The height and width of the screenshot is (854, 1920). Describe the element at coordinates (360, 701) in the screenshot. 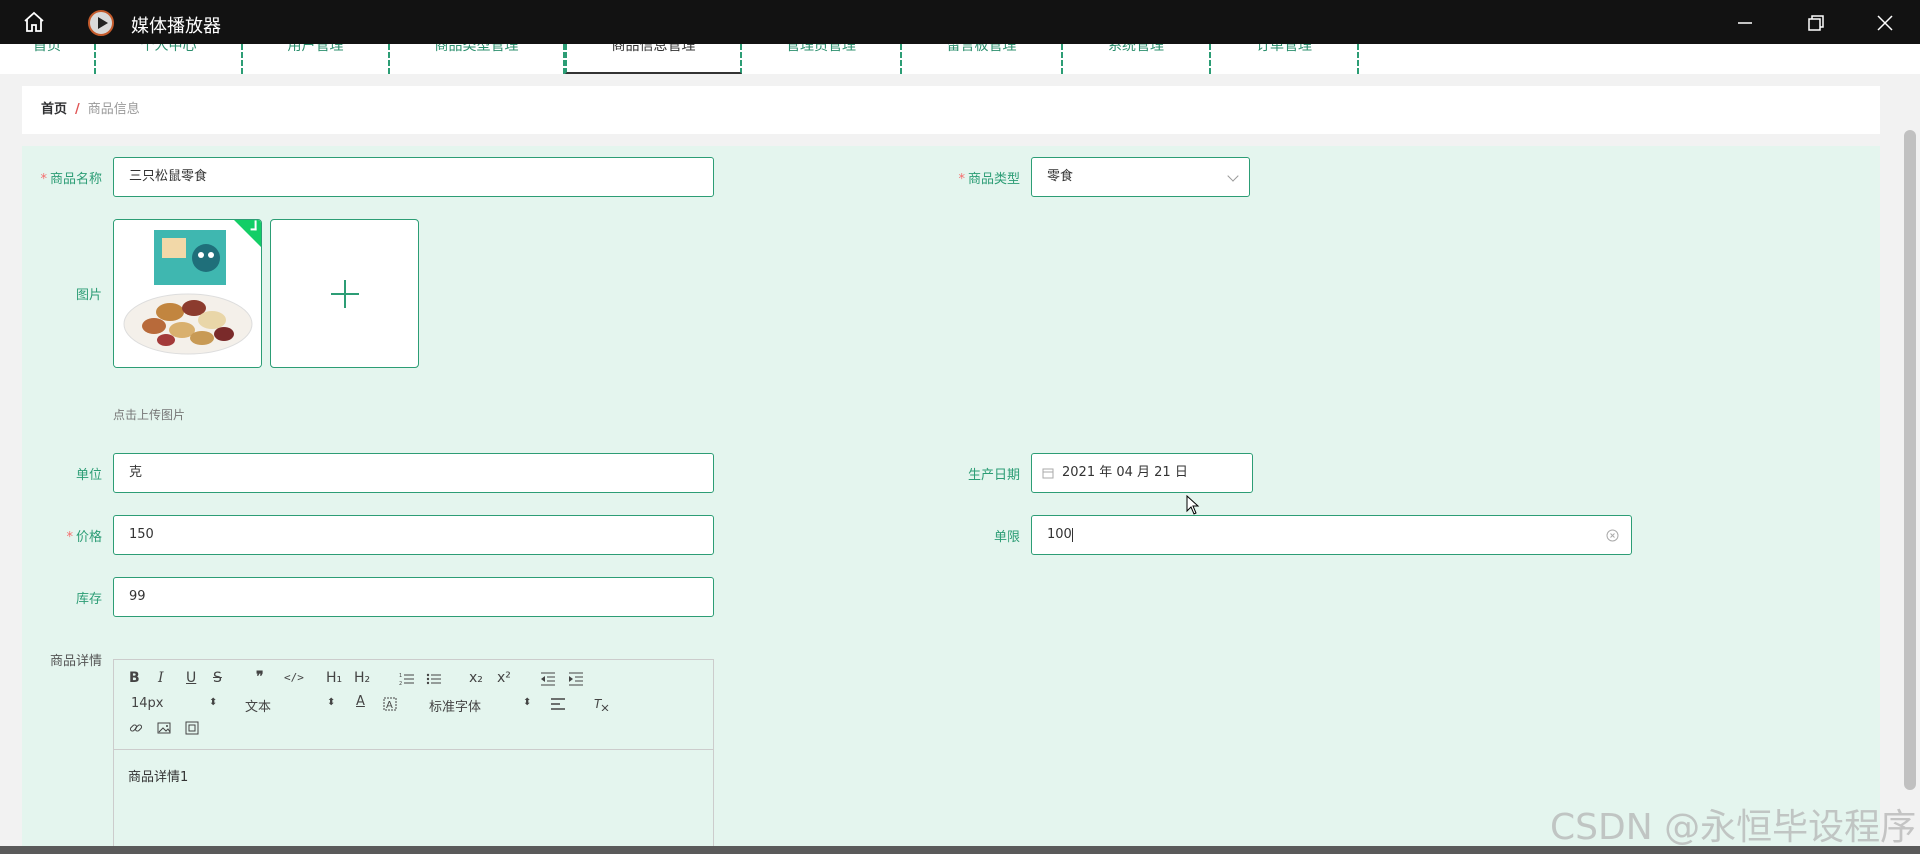

I see `font-color-icon: A` at that location.